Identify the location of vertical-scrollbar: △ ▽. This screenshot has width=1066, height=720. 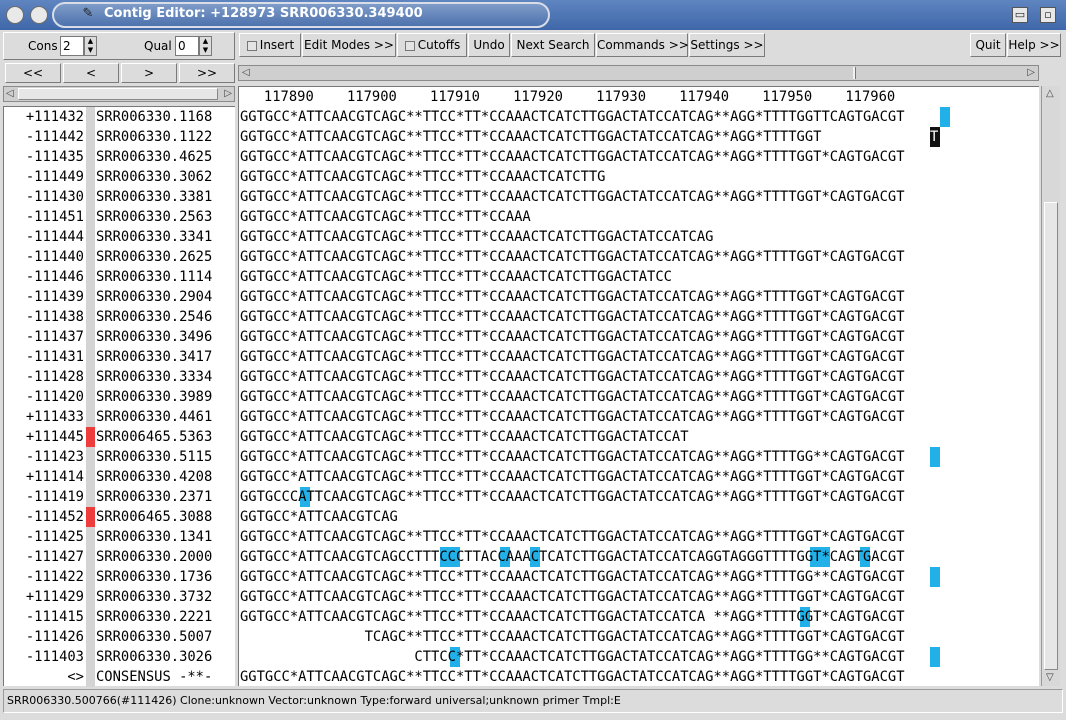
(1050, 386).